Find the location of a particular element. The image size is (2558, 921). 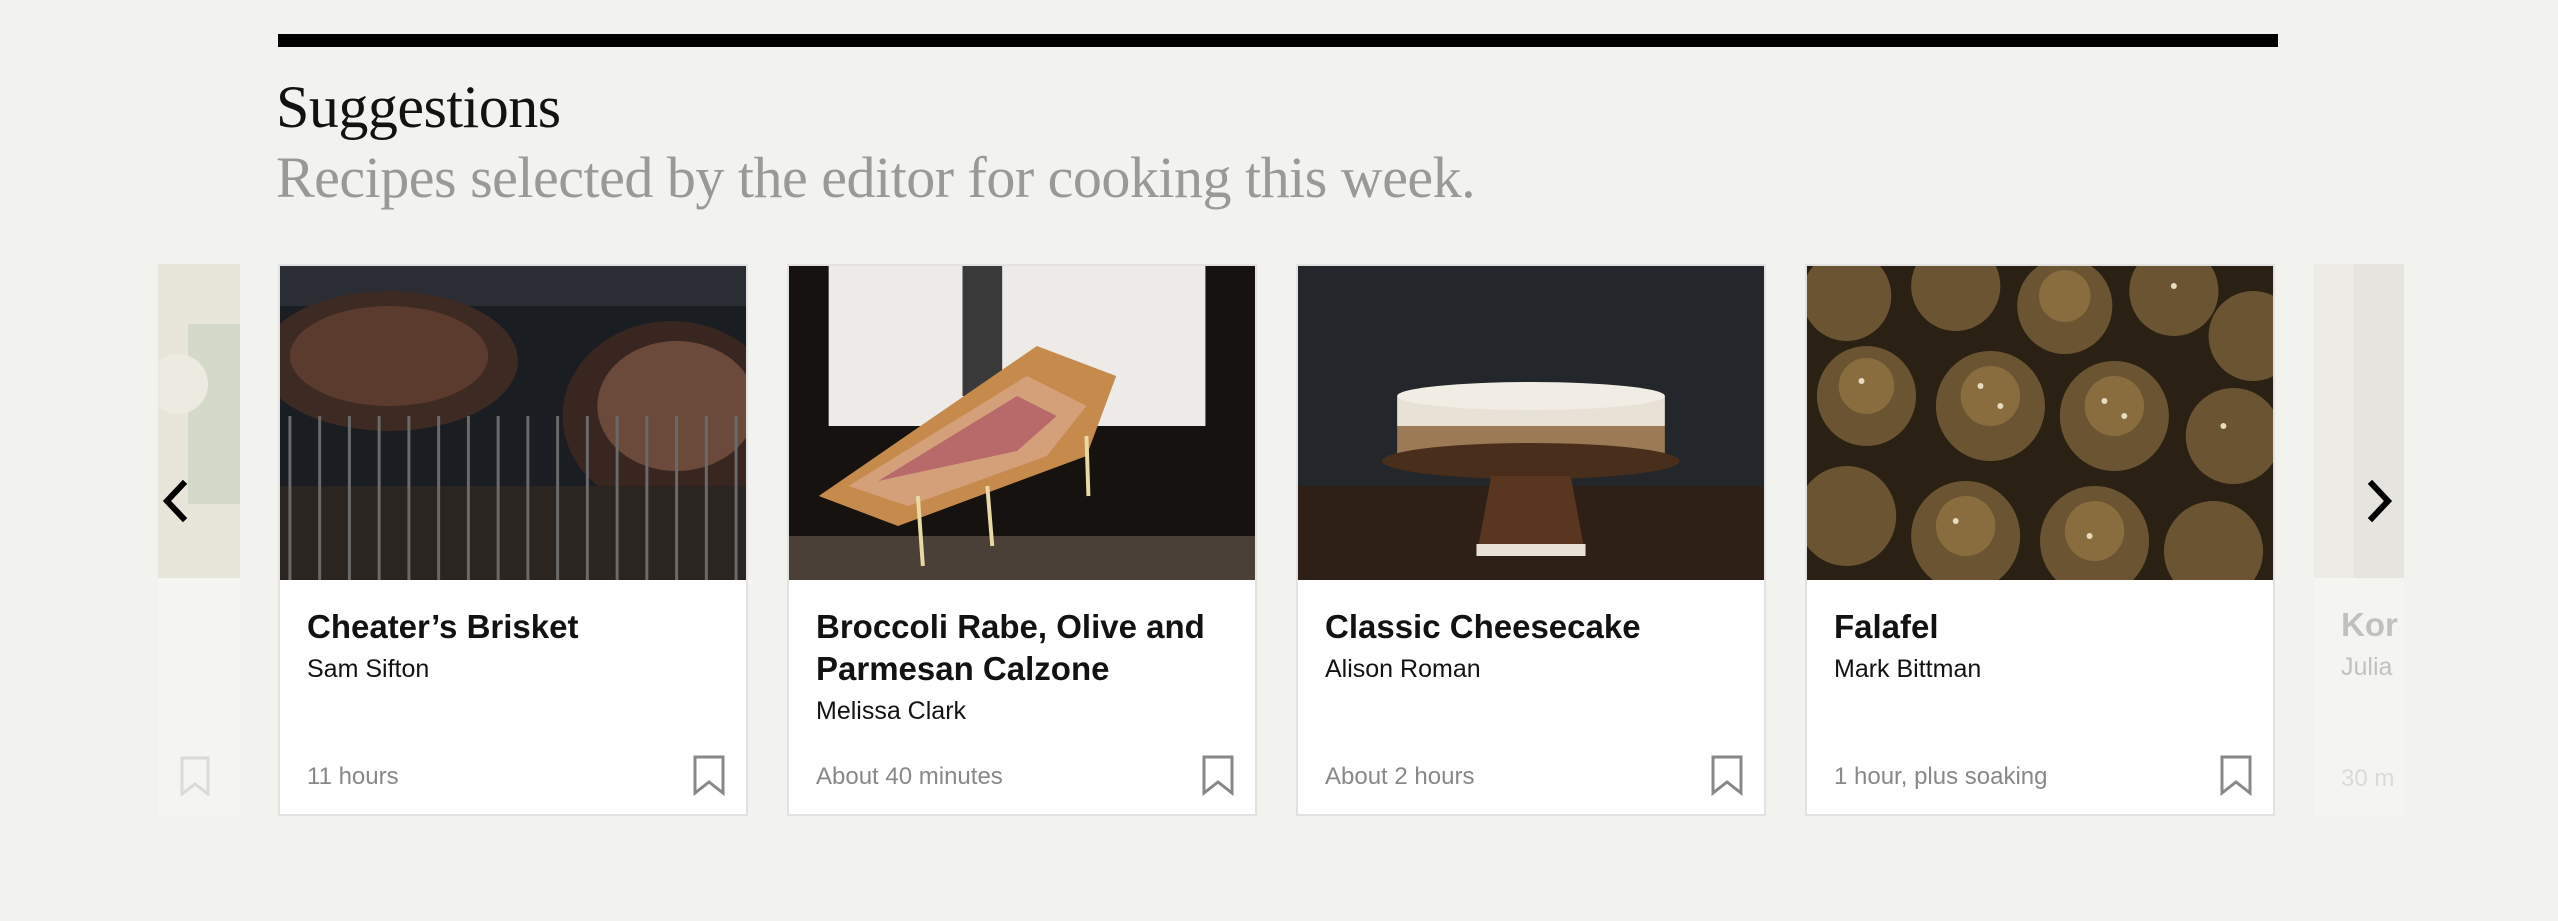

section-divider is located at coordinates (1278, 40).